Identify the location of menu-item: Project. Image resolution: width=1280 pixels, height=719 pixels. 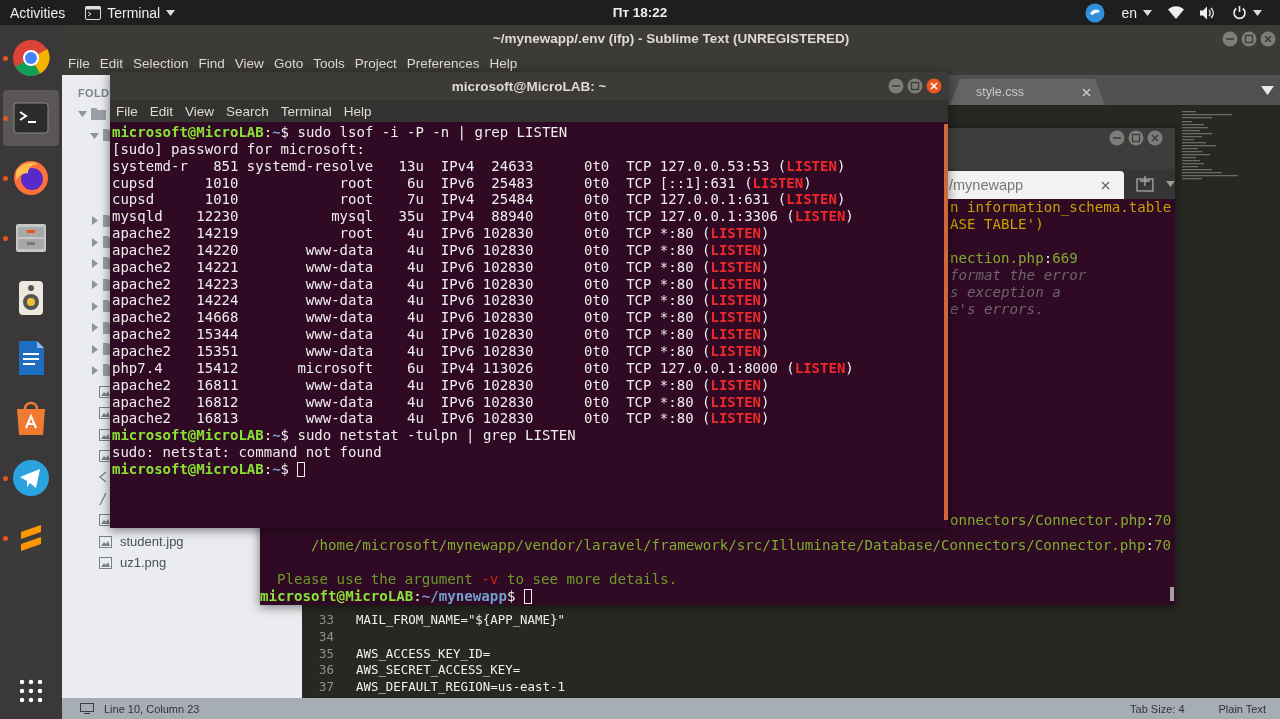
(375, 63).